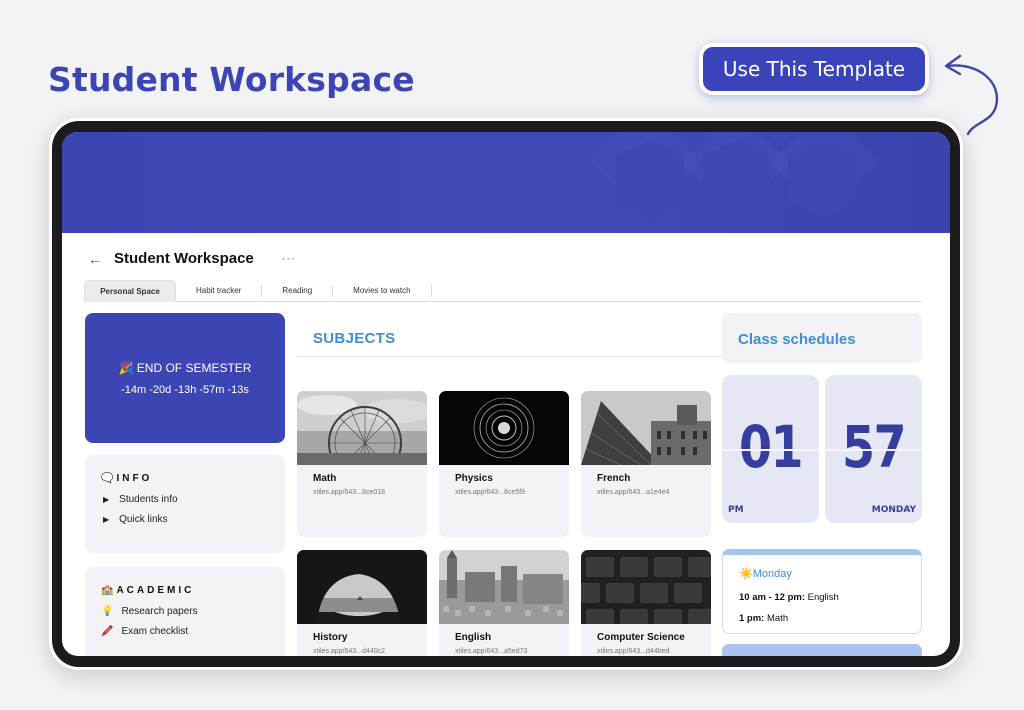 This screenshot has height=710, width=1024. What do you see at coordinates (504, 587) in the screenshot?
I see `london-image` at bounding box center [504, 587].